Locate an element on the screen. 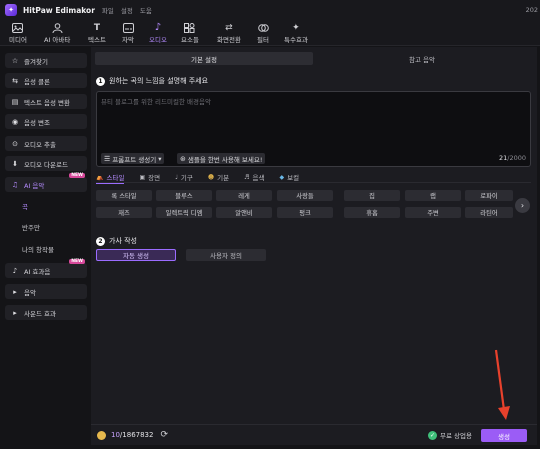  lyrics-auto-button: 자동 생성 is located at coordinates (136, 255).